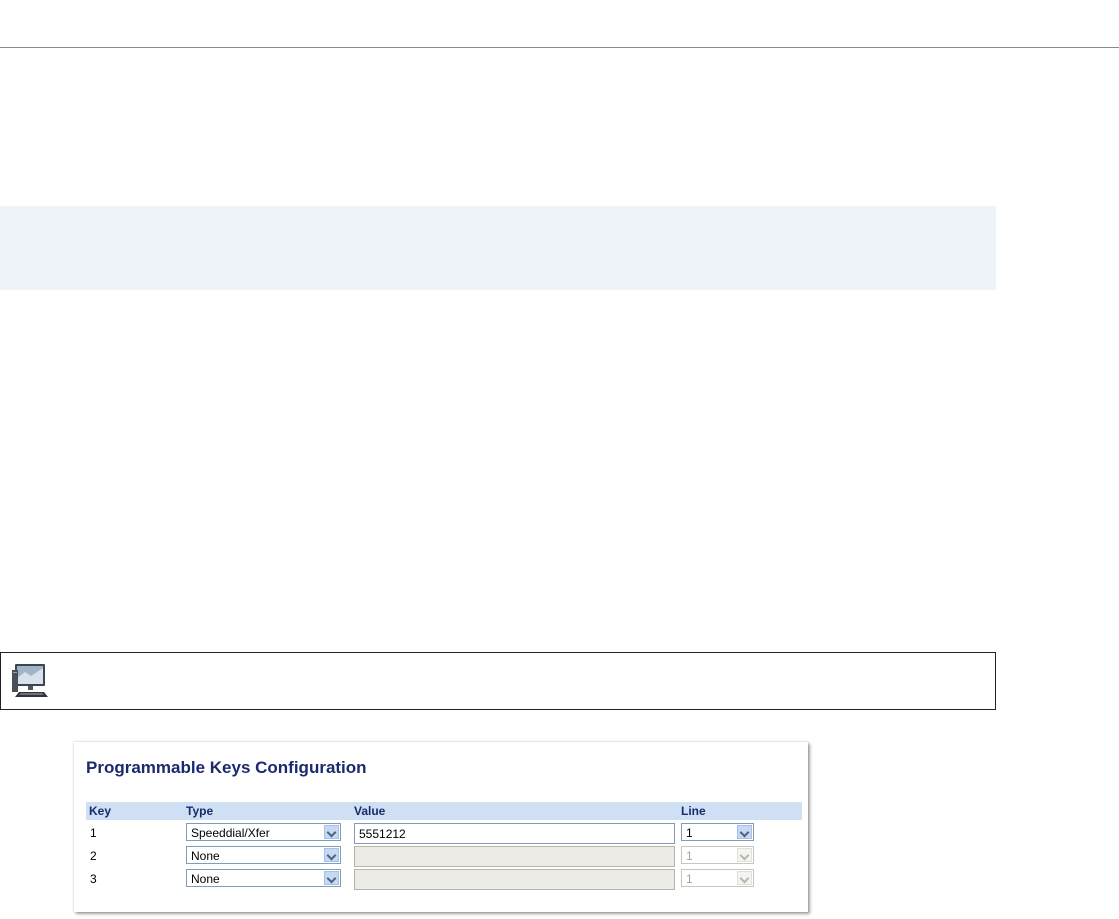 The width and height of the screenshot is (1119, 919). I want to click on column-header-type: Type, so click(200, 811).